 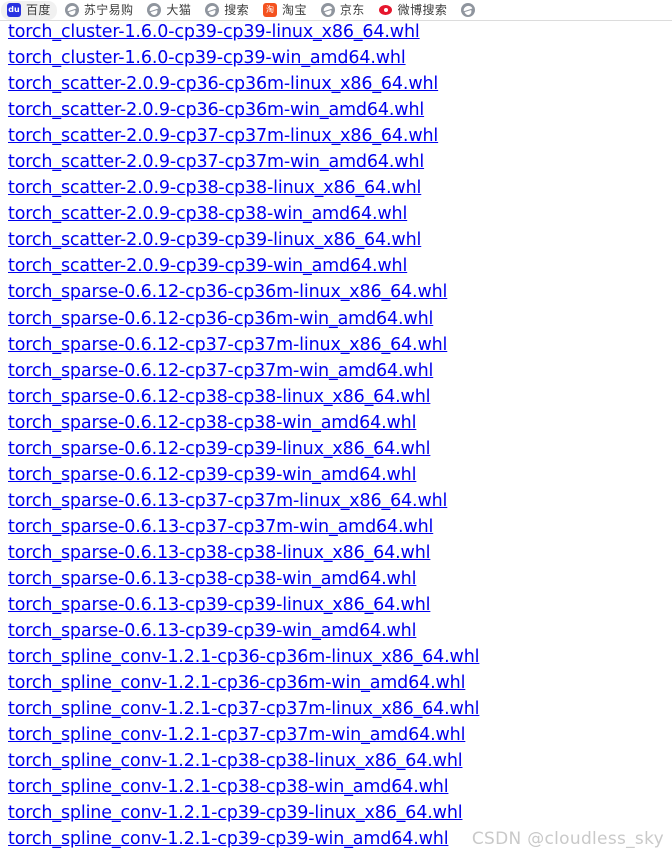 I want to click on bookmark-item-4: 淘淘宝, so click(x=285, y=10).